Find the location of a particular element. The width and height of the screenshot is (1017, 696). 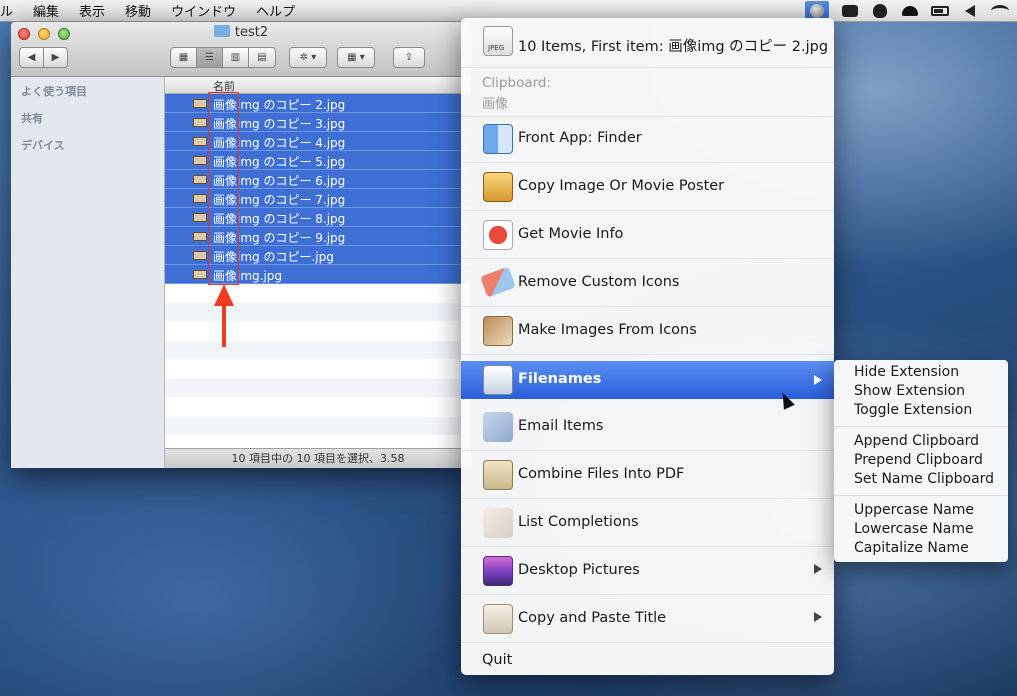

submenu-hide-extension: Hide Extension is located at coordinates (906, 372).